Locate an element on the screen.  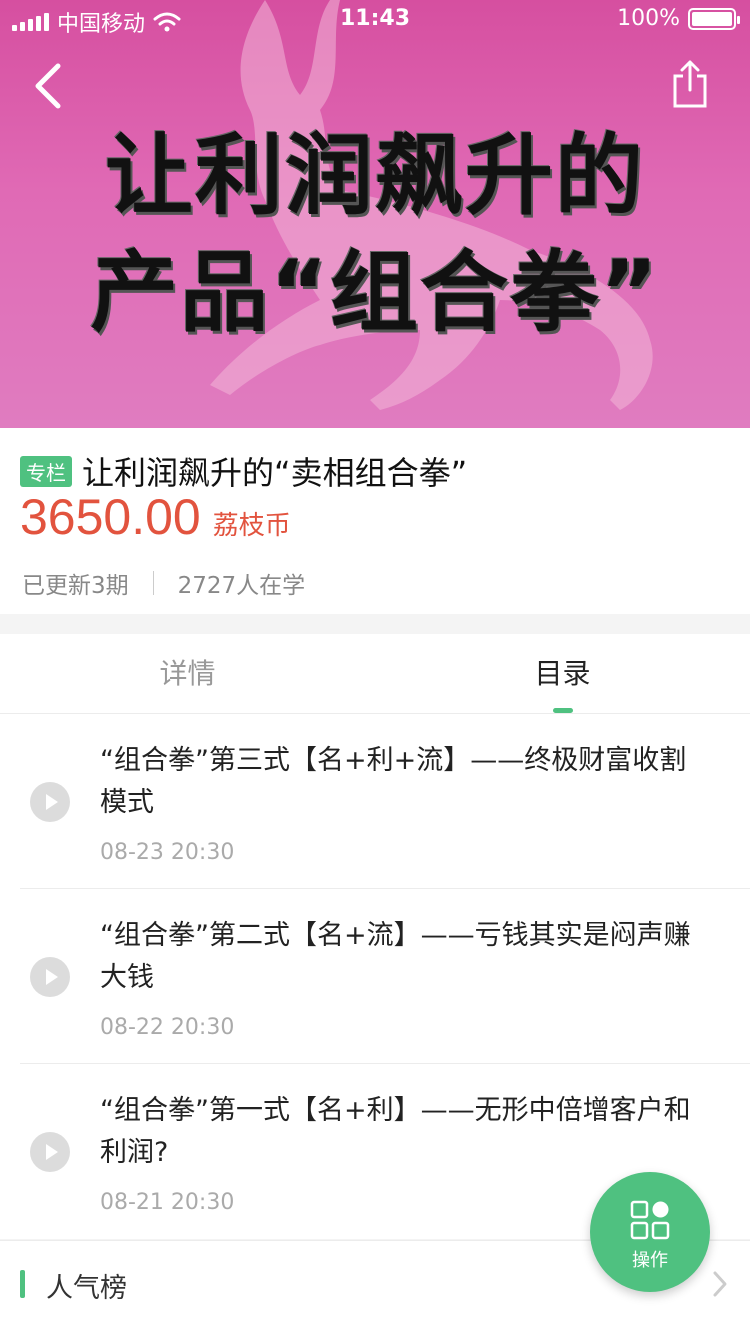
status-bar: 中国移动 11:43 100% is located at coordinates (375, 20).